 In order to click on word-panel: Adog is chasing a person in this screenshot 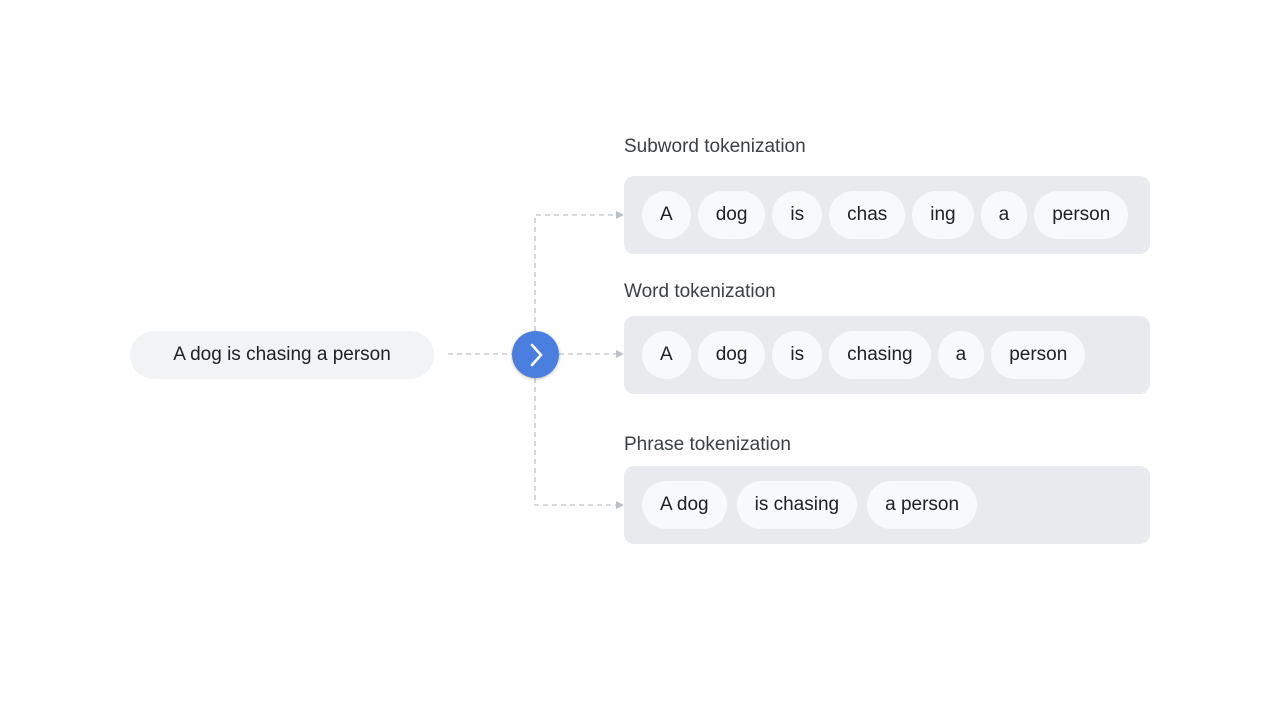, I will do `click(887, 355)`.